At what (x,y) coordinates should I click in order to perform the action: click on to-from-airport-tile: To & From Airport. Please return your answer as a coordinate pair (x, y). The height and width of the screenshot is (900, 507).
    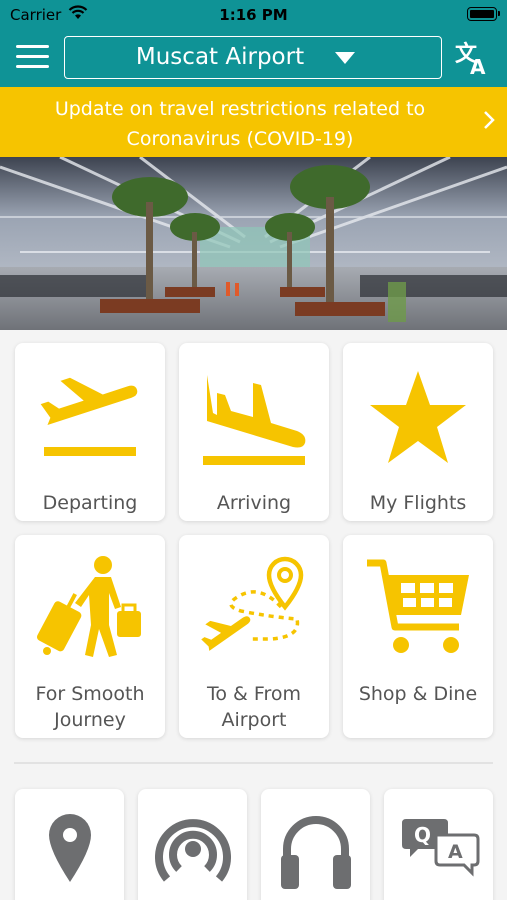
    Looking at the image, I should click on (254, 636).